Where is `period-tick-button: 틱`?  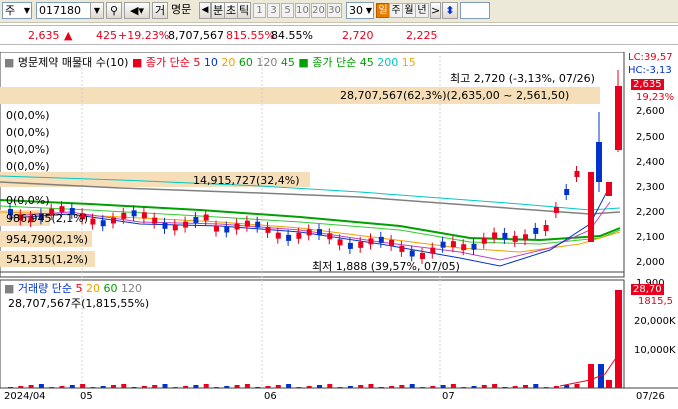
period-tick-button: 틱 is located at coordinates (244, 10).